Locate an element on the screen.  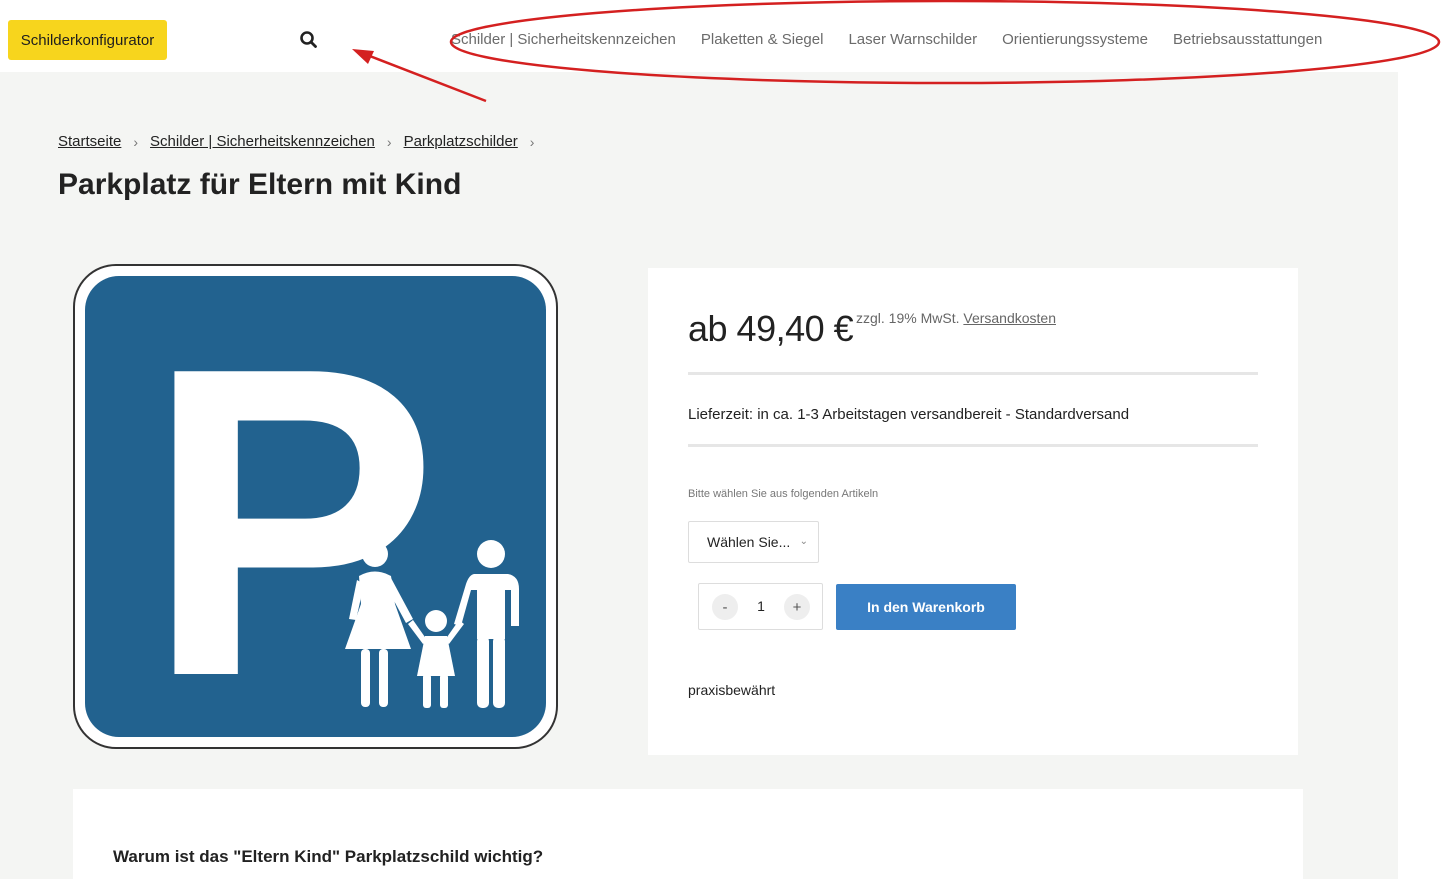
variant-hint: Bitte wählen Sie aus folgenden Artikeln is located at coordinates (783, 494).